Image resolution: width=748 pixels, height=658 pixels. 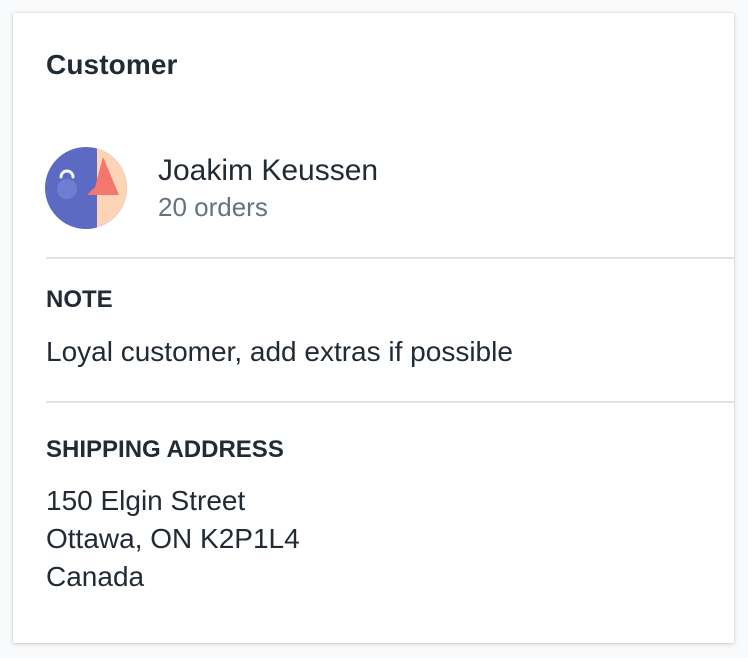 What do you see at coordinates (95, 576) in the screenshot?
I see `address-line: Canada` at bounding box center [95, 576].